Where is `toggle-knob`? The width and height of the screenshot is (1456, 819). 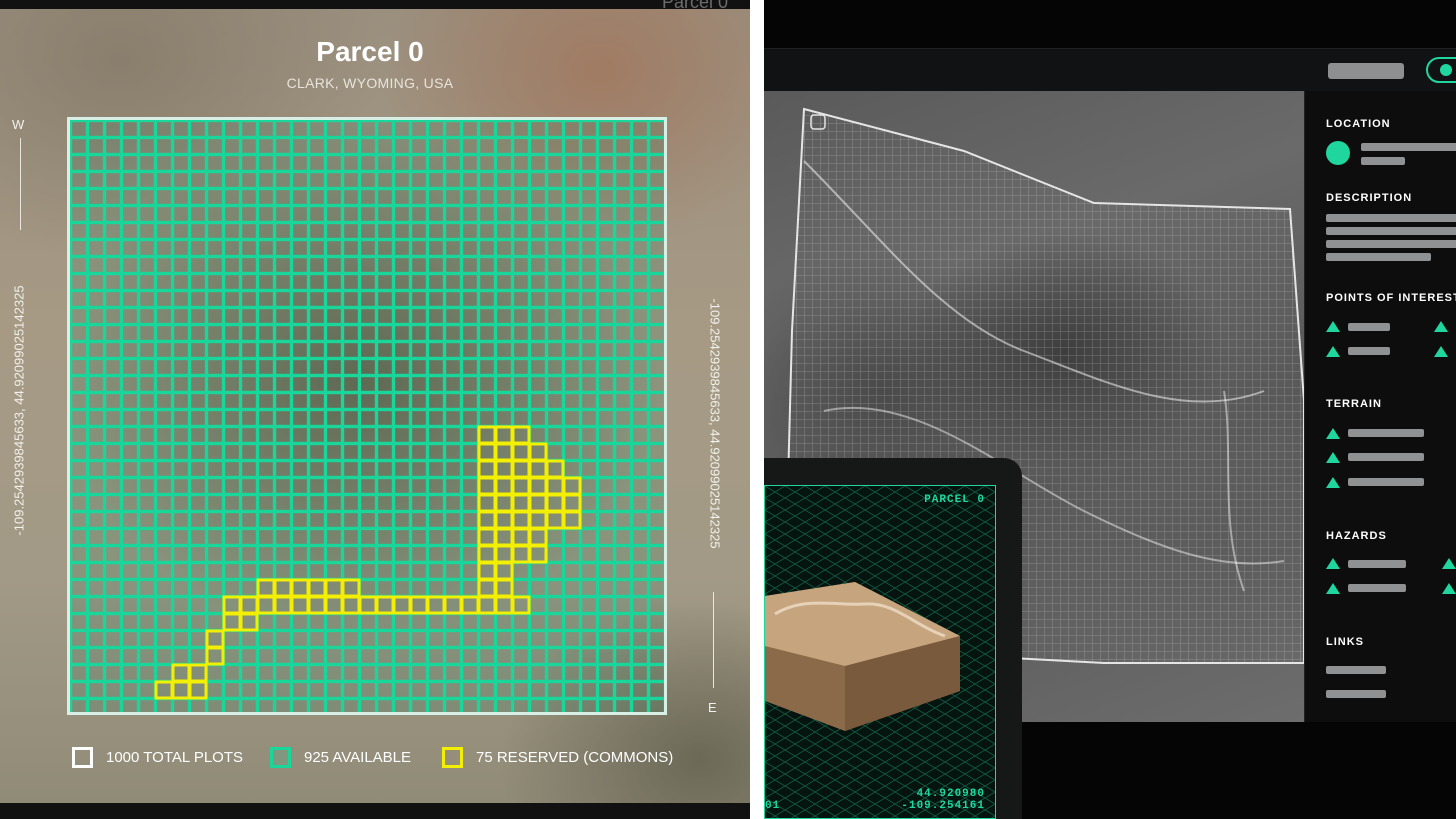 toggle-knob is located at coordinates (1446, 70).